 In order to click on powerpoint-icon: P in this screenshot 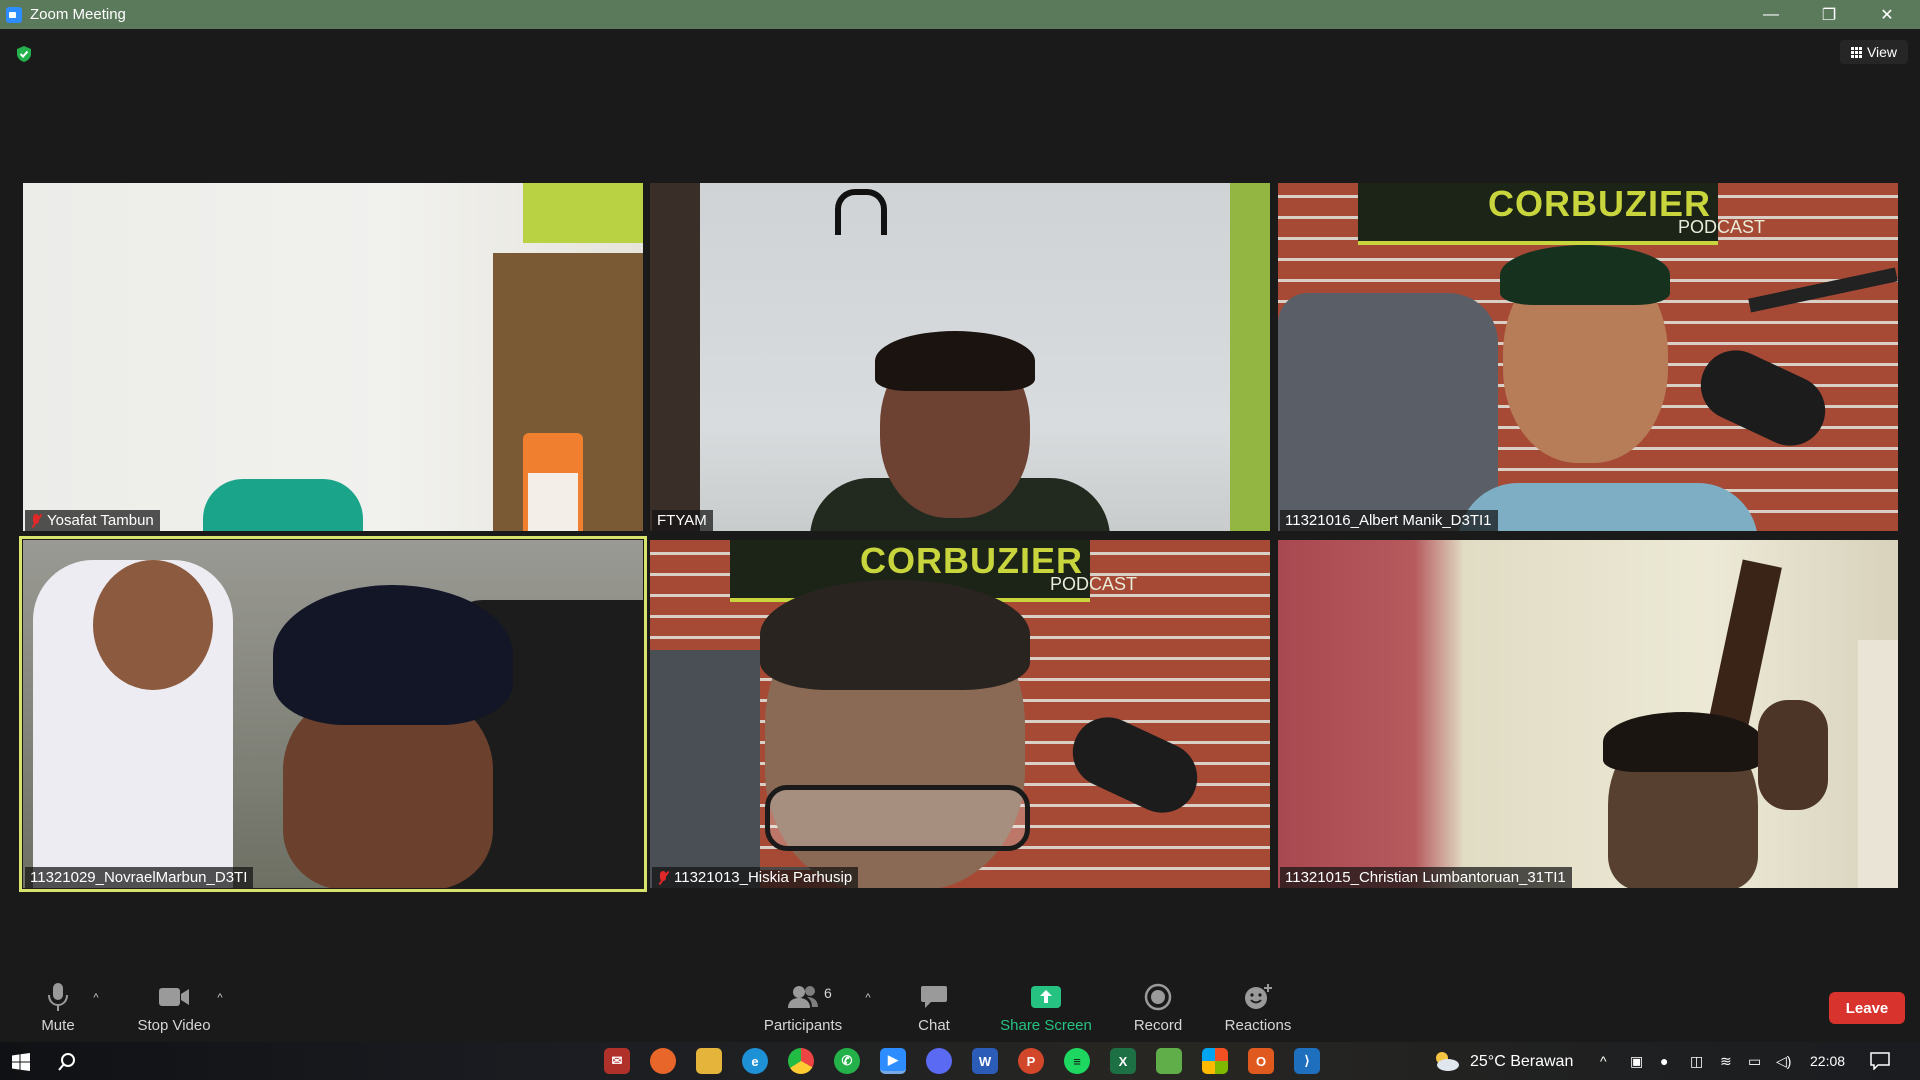, I will do `click(1031, 1061)`.